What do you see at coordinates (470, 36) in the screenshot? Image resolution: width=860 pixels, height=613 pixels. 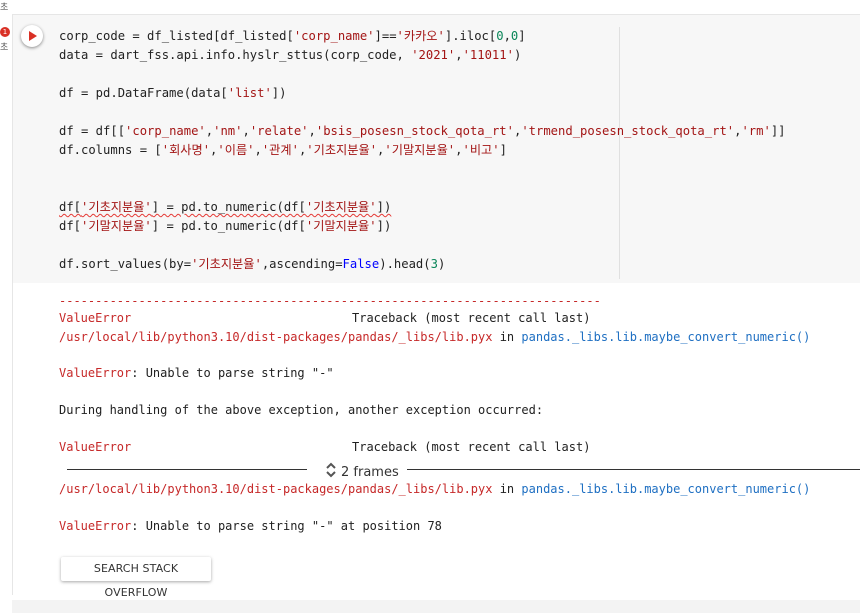 I see `code-token: ].iloc[` at bounding box center [470, 36].